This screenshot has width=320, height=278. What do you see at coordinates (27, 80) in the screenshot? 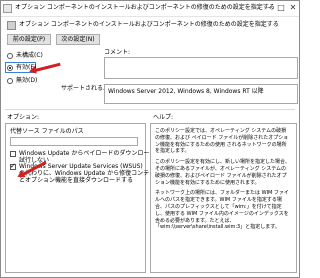
I see `radio-disabled-label: 無効(D)` at bounding box center [27, 80].